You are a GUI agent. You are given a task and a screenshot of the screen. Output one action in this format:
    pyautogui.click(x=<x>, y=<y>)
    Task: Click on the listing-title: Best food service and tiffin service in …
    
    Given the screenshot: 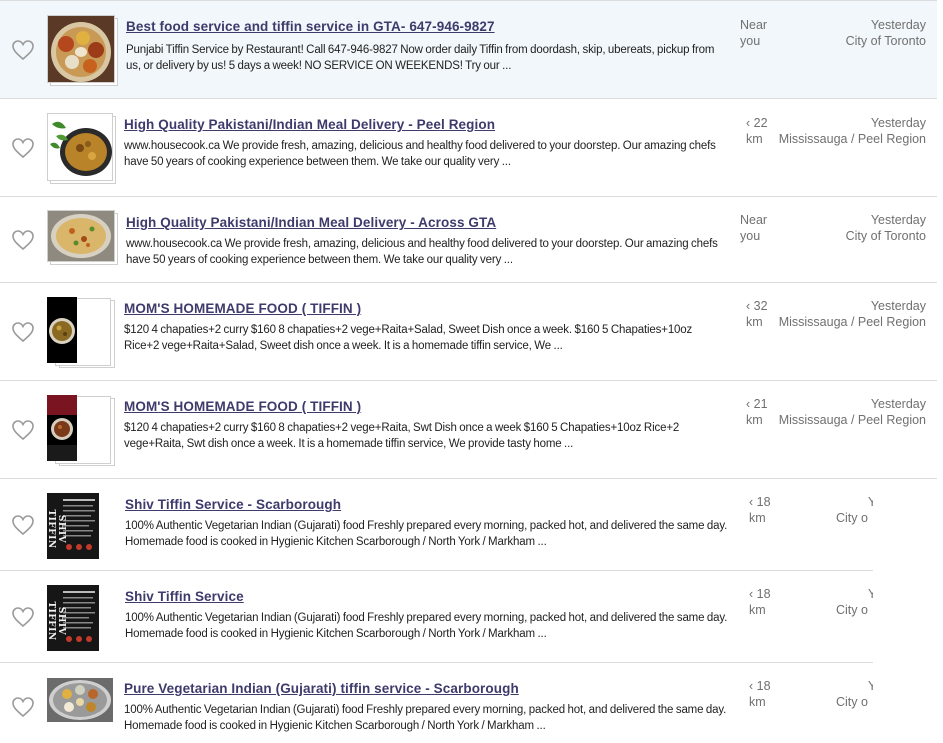 What is the action you would take?
    pyautogui.click(x=310, y=26)
    